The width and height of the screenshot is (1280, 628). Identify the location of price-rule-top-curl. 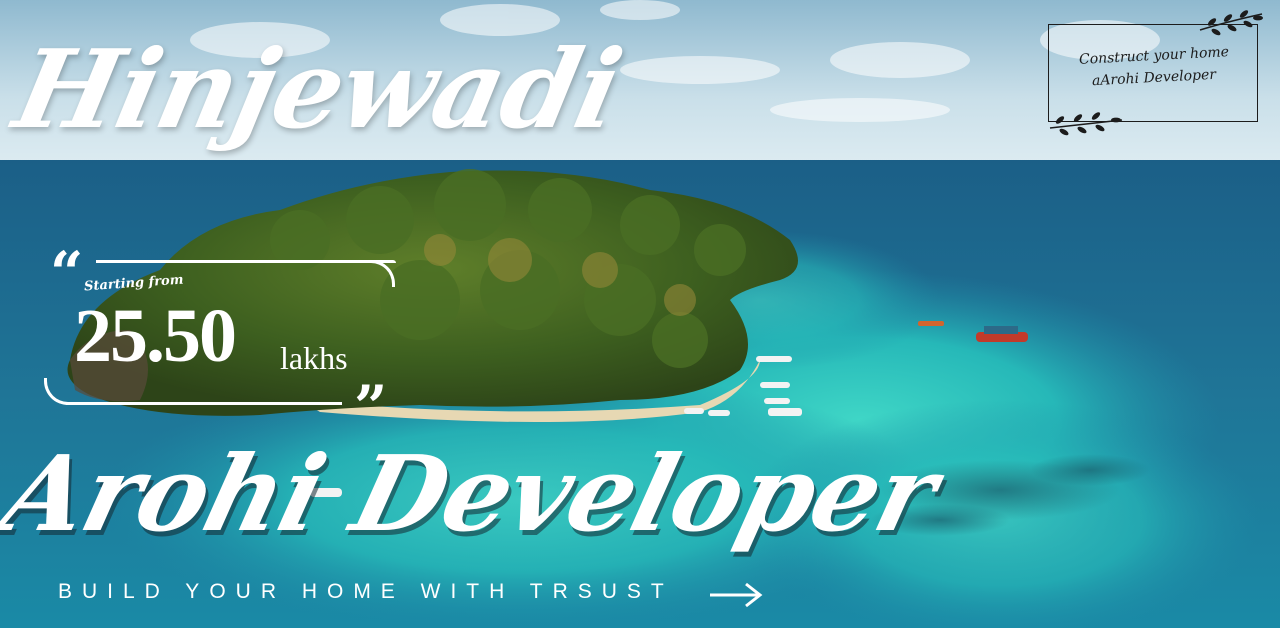
(378, 273).